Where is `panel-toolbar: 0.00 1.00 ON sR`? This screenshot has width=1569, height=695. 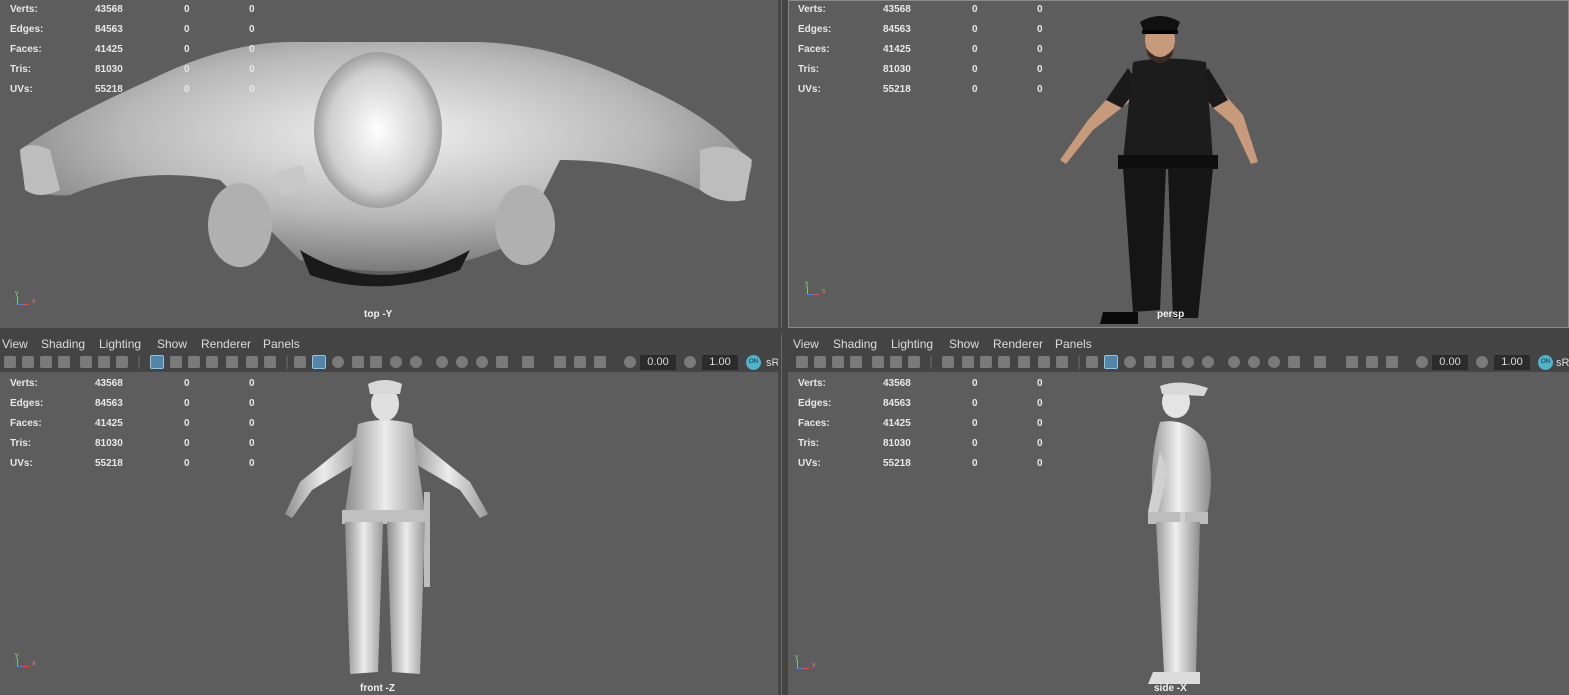 panel-toolbar: 0.00 1.00 ON sR is located at coordinates (389, 363).